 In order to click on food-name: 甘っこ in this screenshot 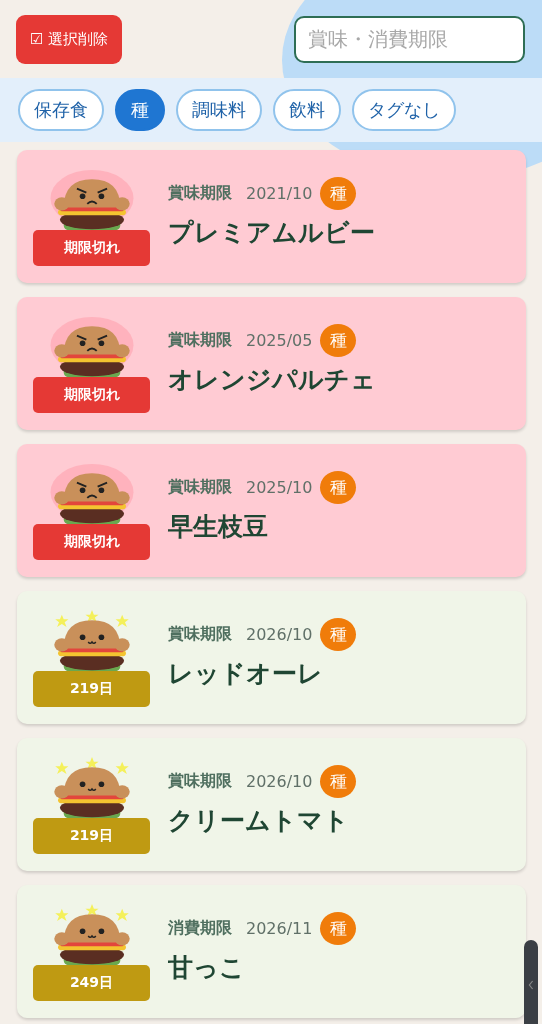, I will do `click(207, 967)`.